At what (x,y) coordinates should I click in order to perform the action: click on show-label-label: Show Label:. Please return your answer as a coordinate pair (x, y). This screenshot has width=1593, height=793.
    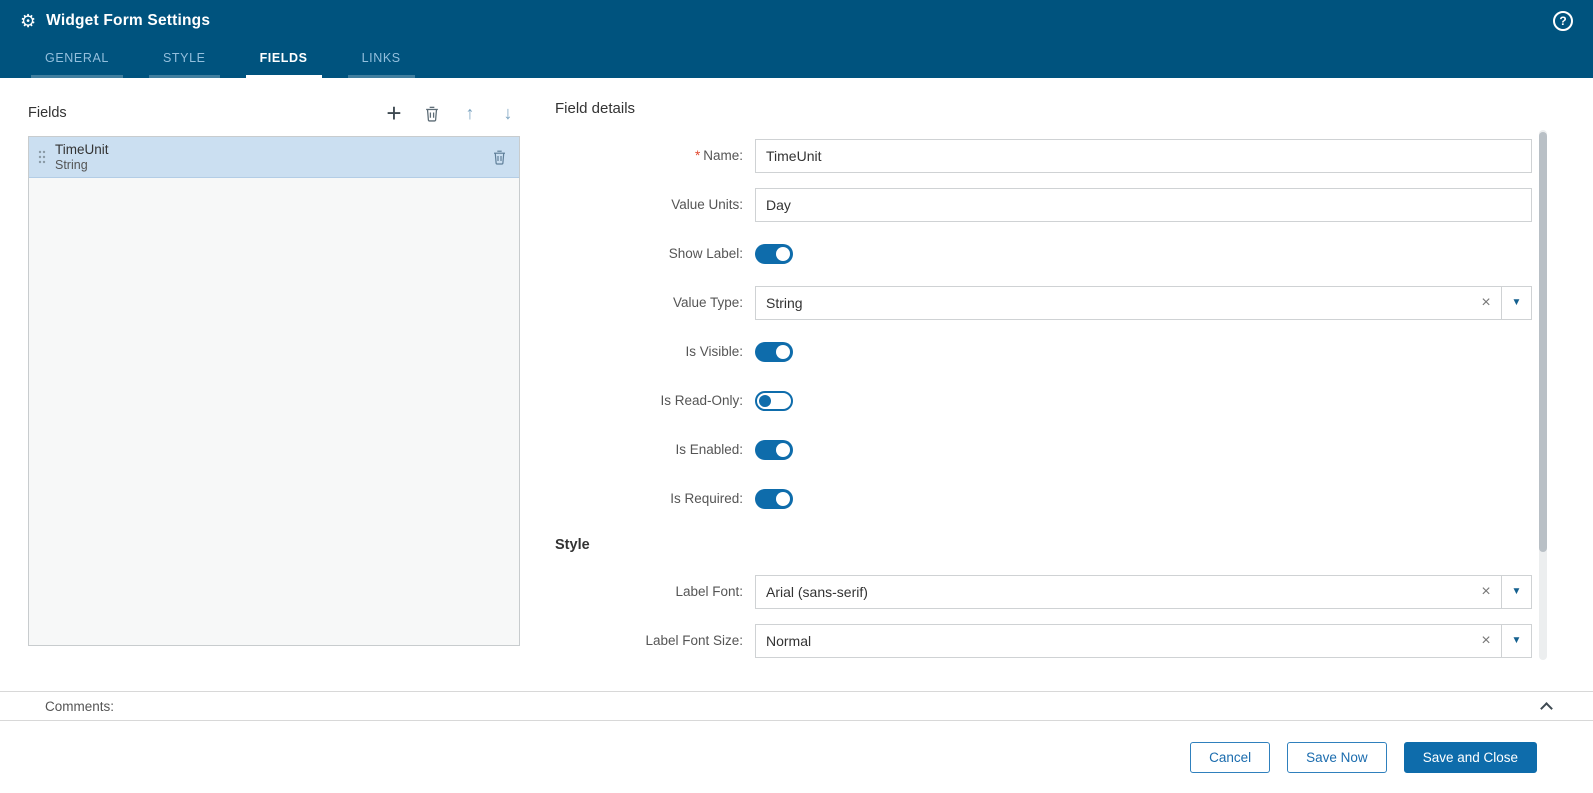
    Looking at the image, I should click on (705, 253).